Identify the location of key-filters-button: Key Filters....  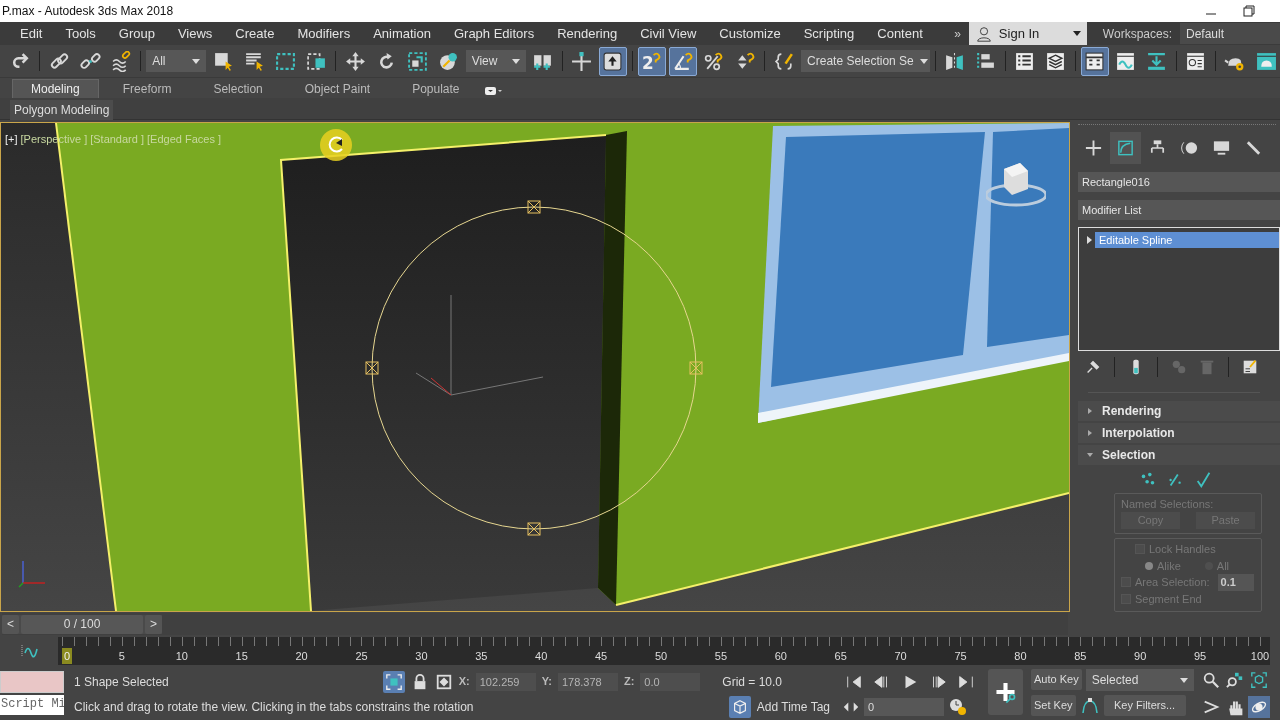
(1144, 705).